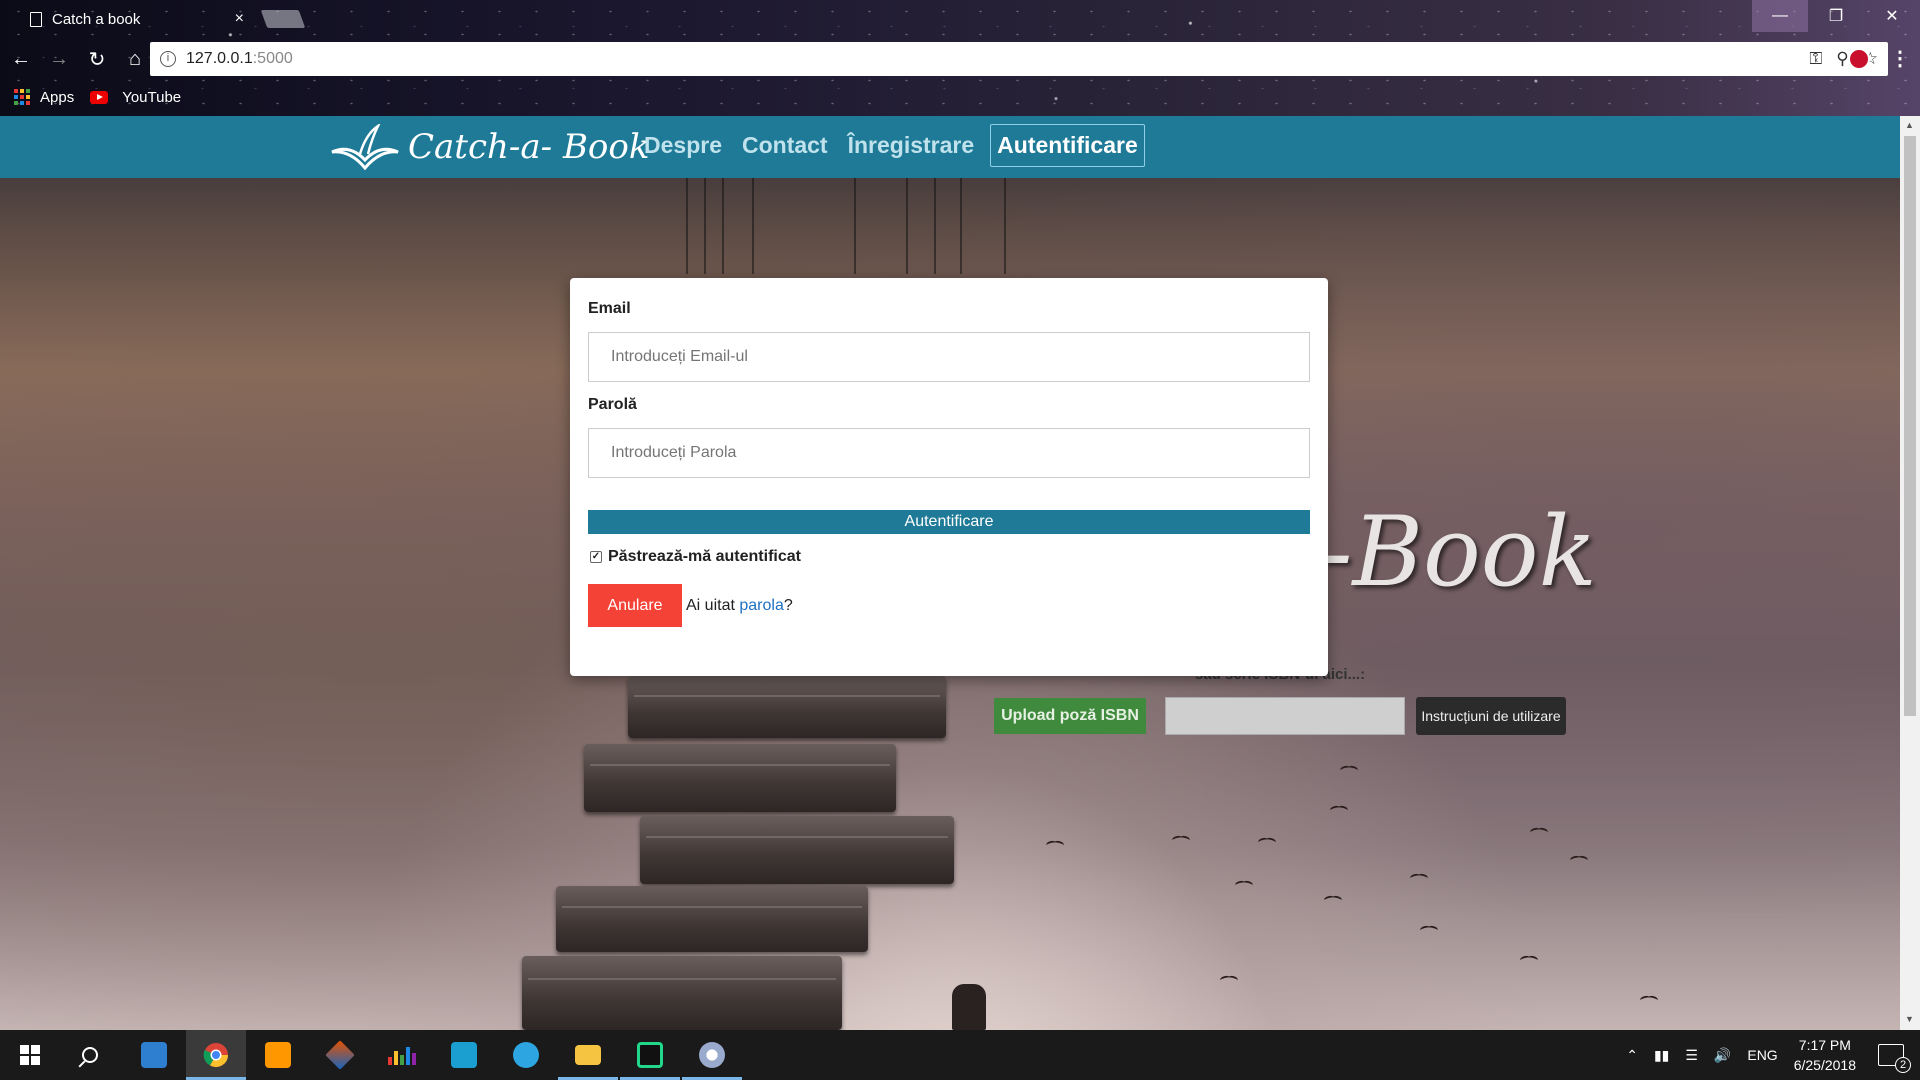 This screenshot has height=1080, width=1920. What do you see at coordinates (526, 1055) in the screenshot?
I see `telegram-icon` at bounding box center [526, 1055].